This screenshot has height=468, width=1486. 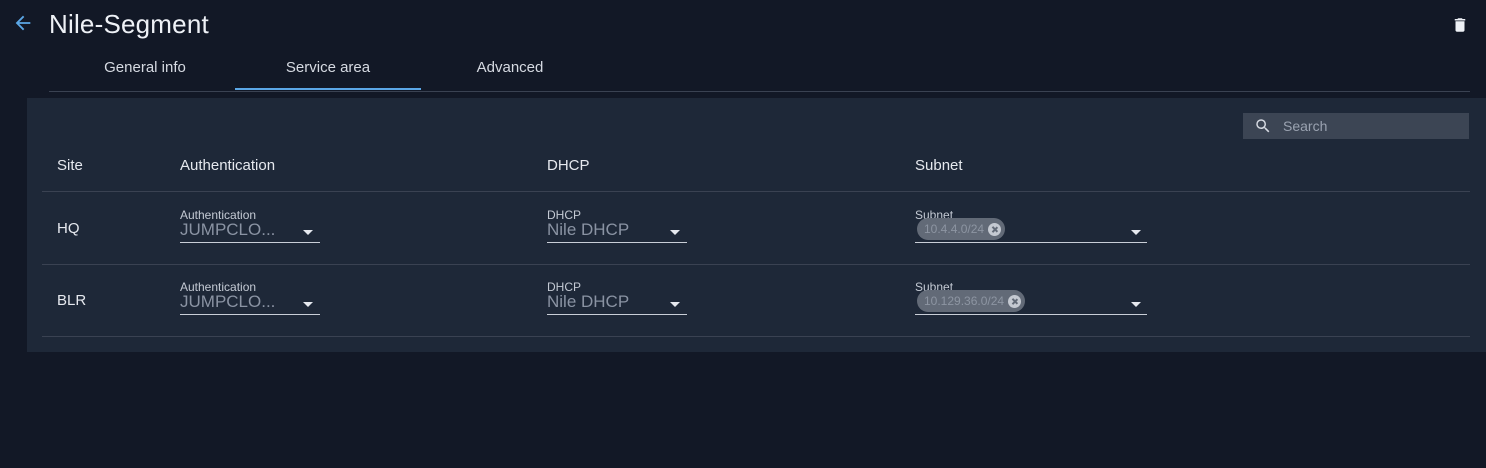 What do you see at coordinates (1031, 228) in the screenshot?
I see `subnet-select: Subnet 10.4.4.0/24` at bounding box center [1031, 228].